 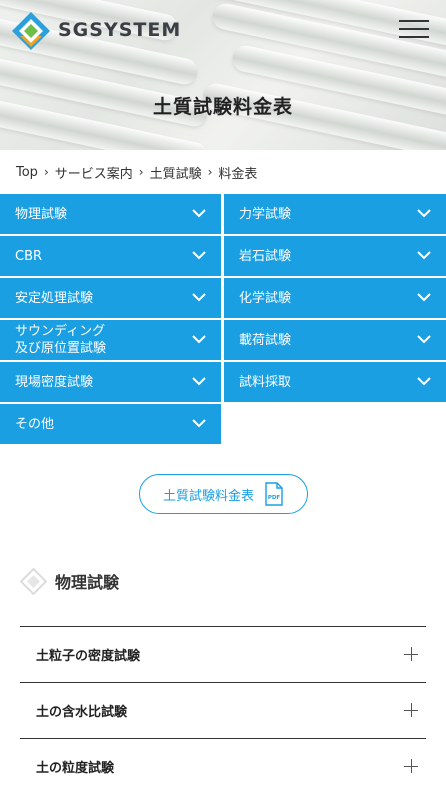 I want to click on accordion-item-particle-density: 土粒子の密度試験, so click(x=223, y=654).